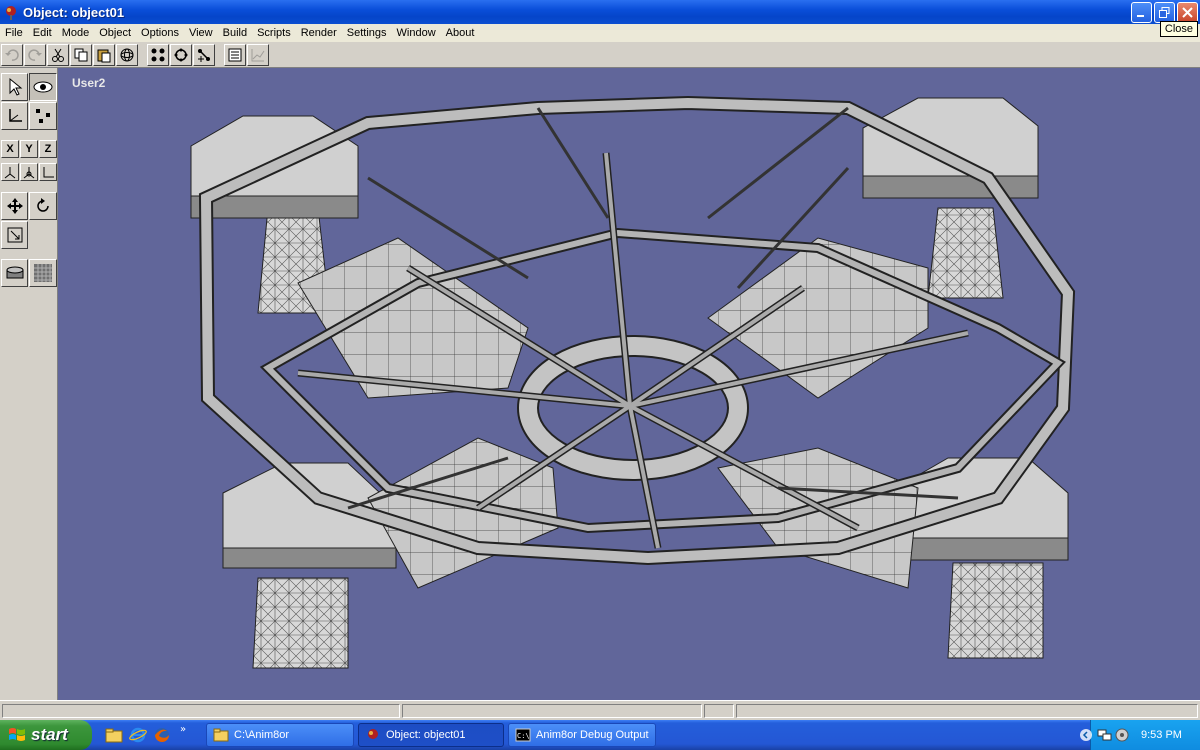 The image size is (1200, 750). What do you see at coordinates (10, 149) in the screenshot?
I see `axis-x-button: X` at bounding box center [10, 149].